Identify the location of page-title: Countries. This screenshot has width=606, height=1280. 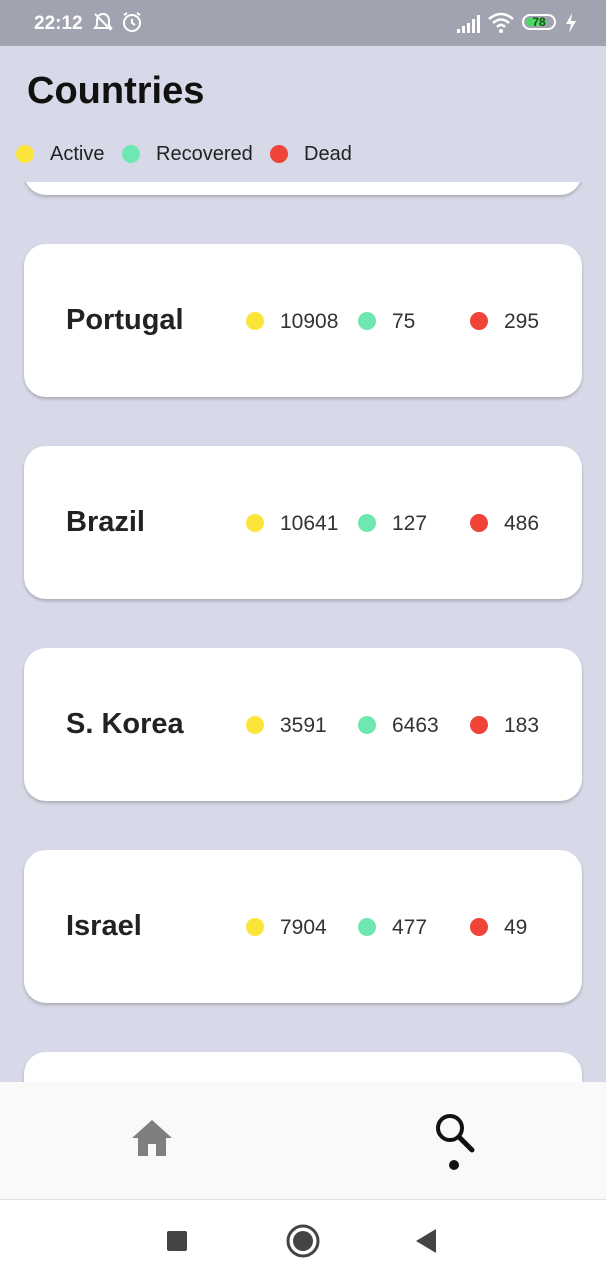
(116, 91).